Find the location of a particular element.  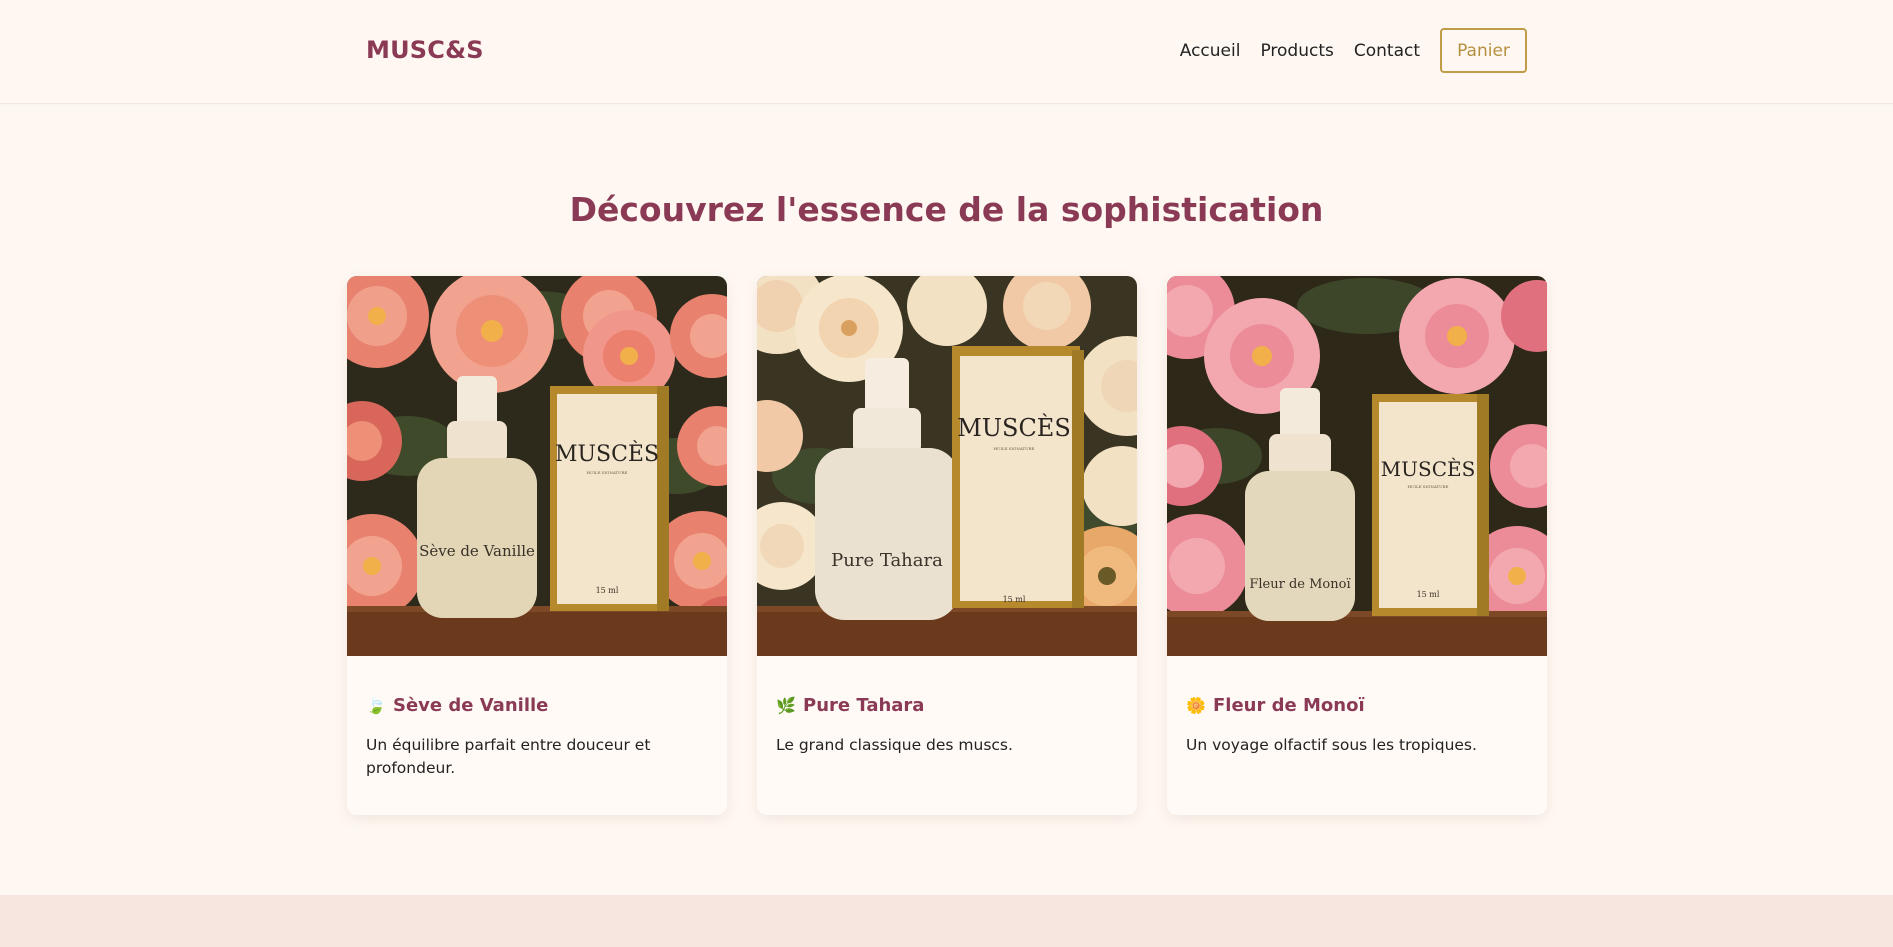

page-title: Découvrez l'essence de la sophistication is located at coordinates (946, 209).